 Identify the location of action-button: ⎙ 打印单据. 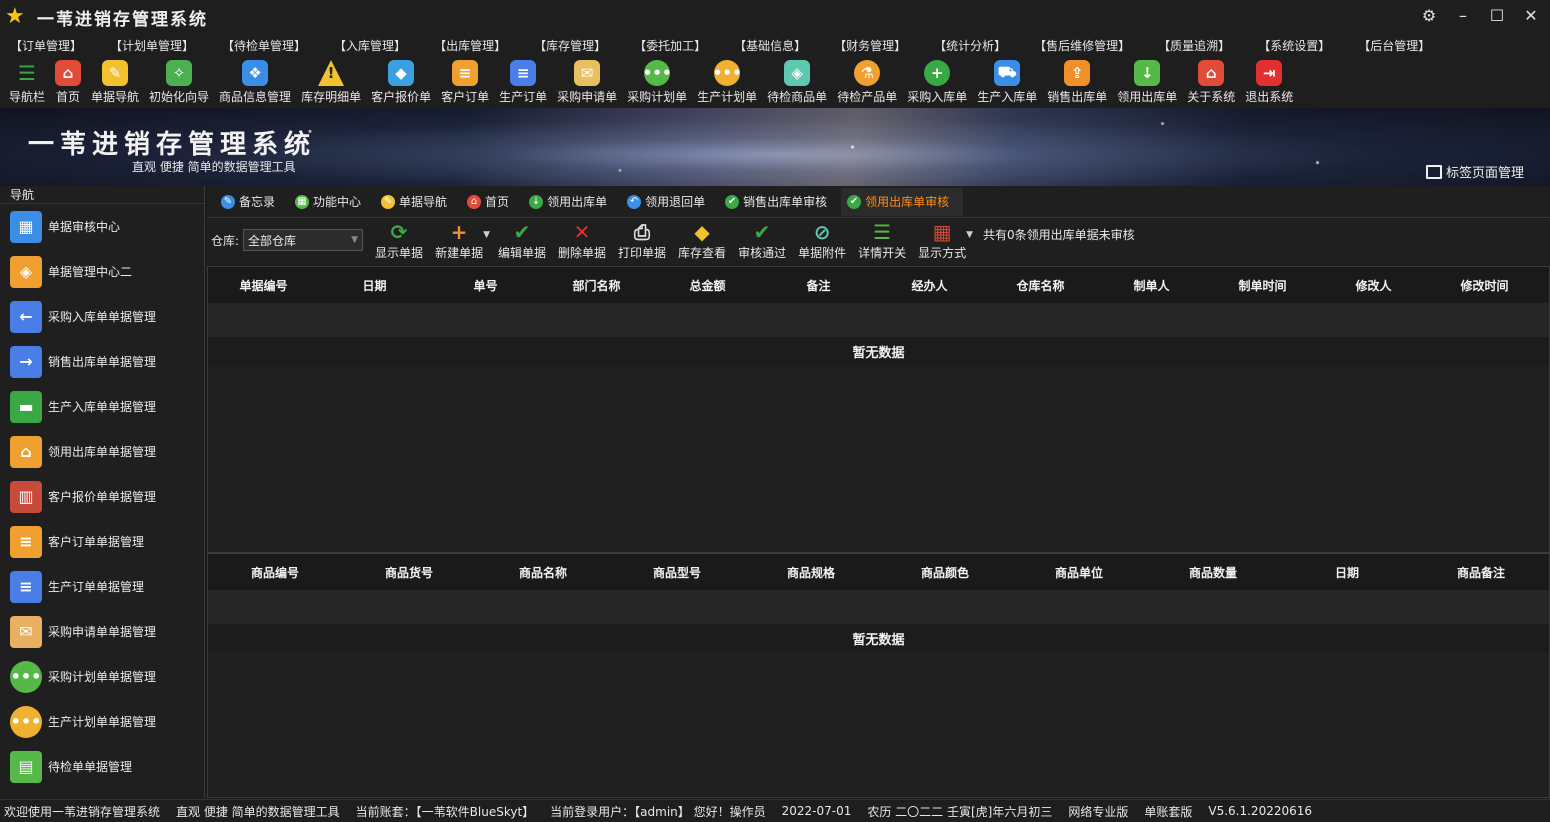
(642, 240).